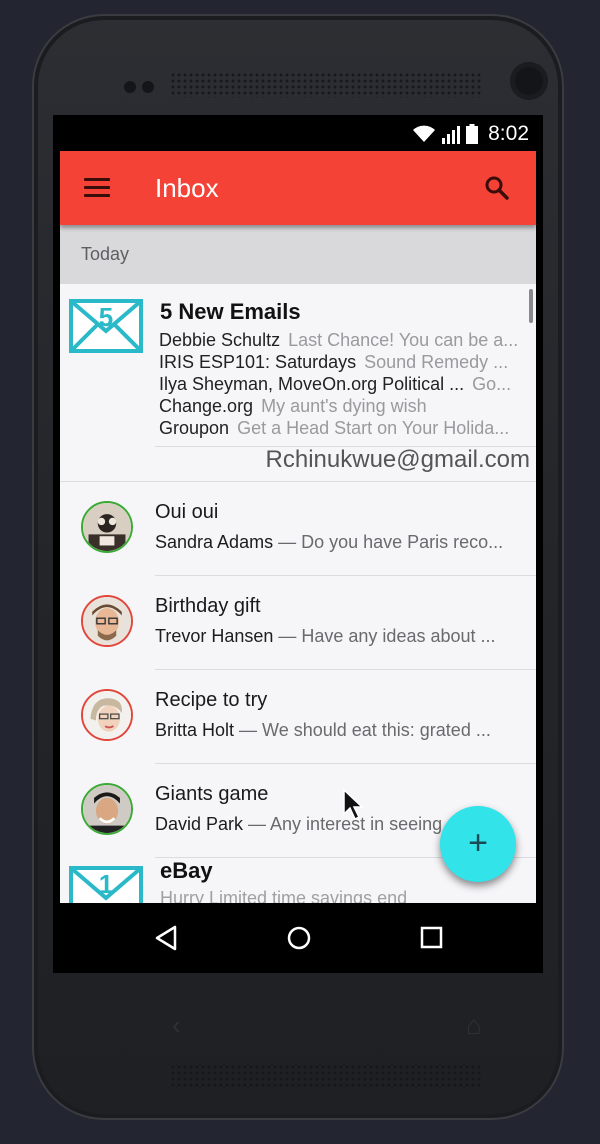 The image size is (600, 1144). Describe the element at coordinates (214, 542) in the screenshot. I see `email-sender: Sandra Adams` at that location.